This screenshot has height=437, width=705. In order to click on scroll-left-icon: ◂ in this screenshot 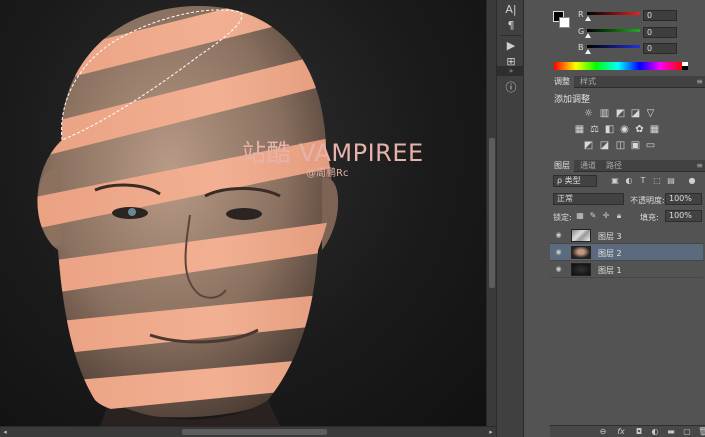, I will do `click(5, 432)`.